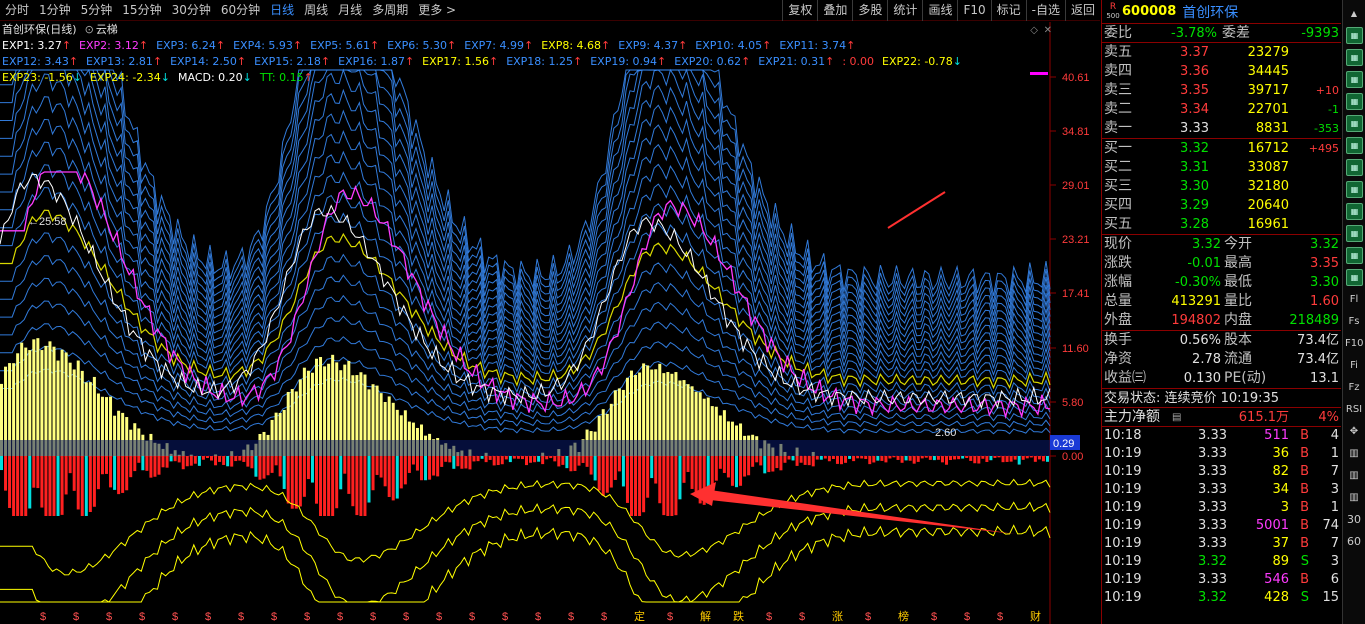 This screenshot has height=624, width=1365. I want to click on bid-row: 买二 3.31 33087, so click(1221, 167).